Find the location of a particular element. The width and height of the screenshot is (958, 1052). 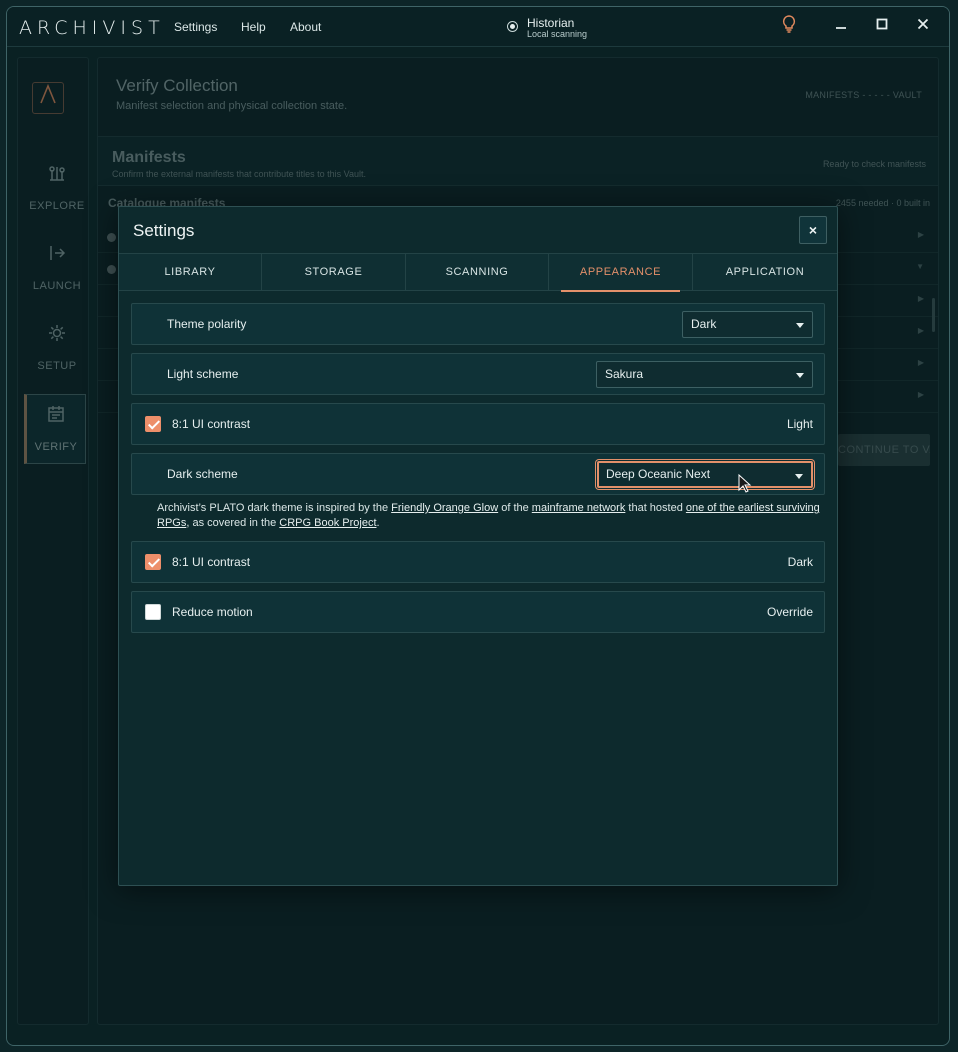

tab-appearance: APPEARANCE is located at coordinates (621, 273).